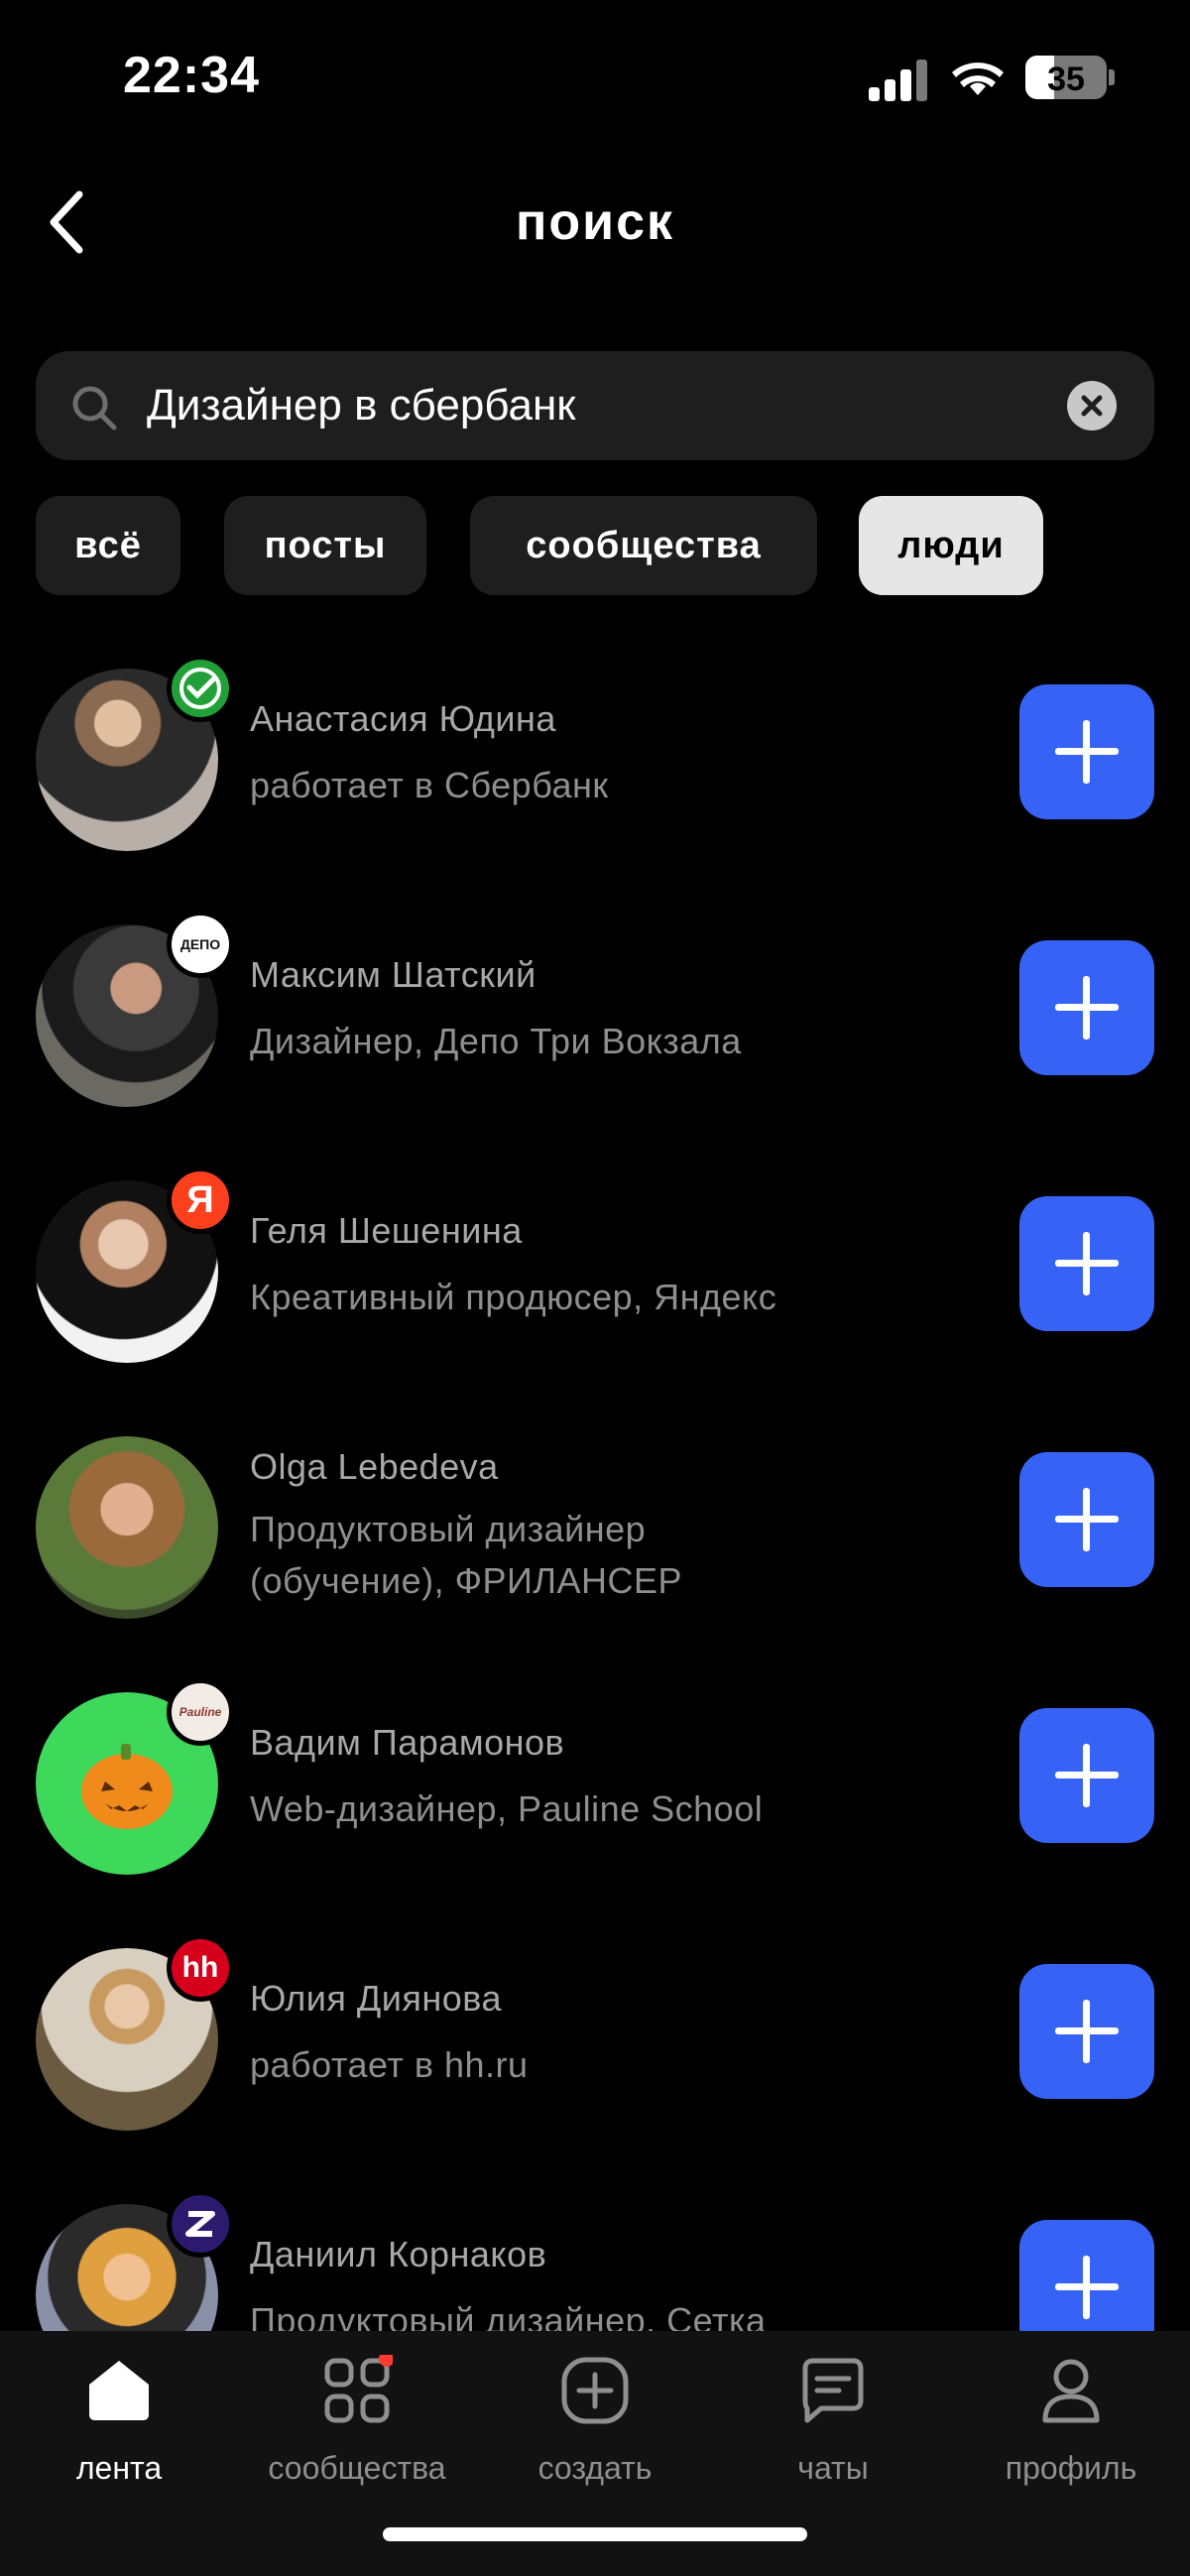  What do you see at coordinates (108, 545) in the screenshot?
I see `filter-chip-all: всё` at bounding box center [108, 545].